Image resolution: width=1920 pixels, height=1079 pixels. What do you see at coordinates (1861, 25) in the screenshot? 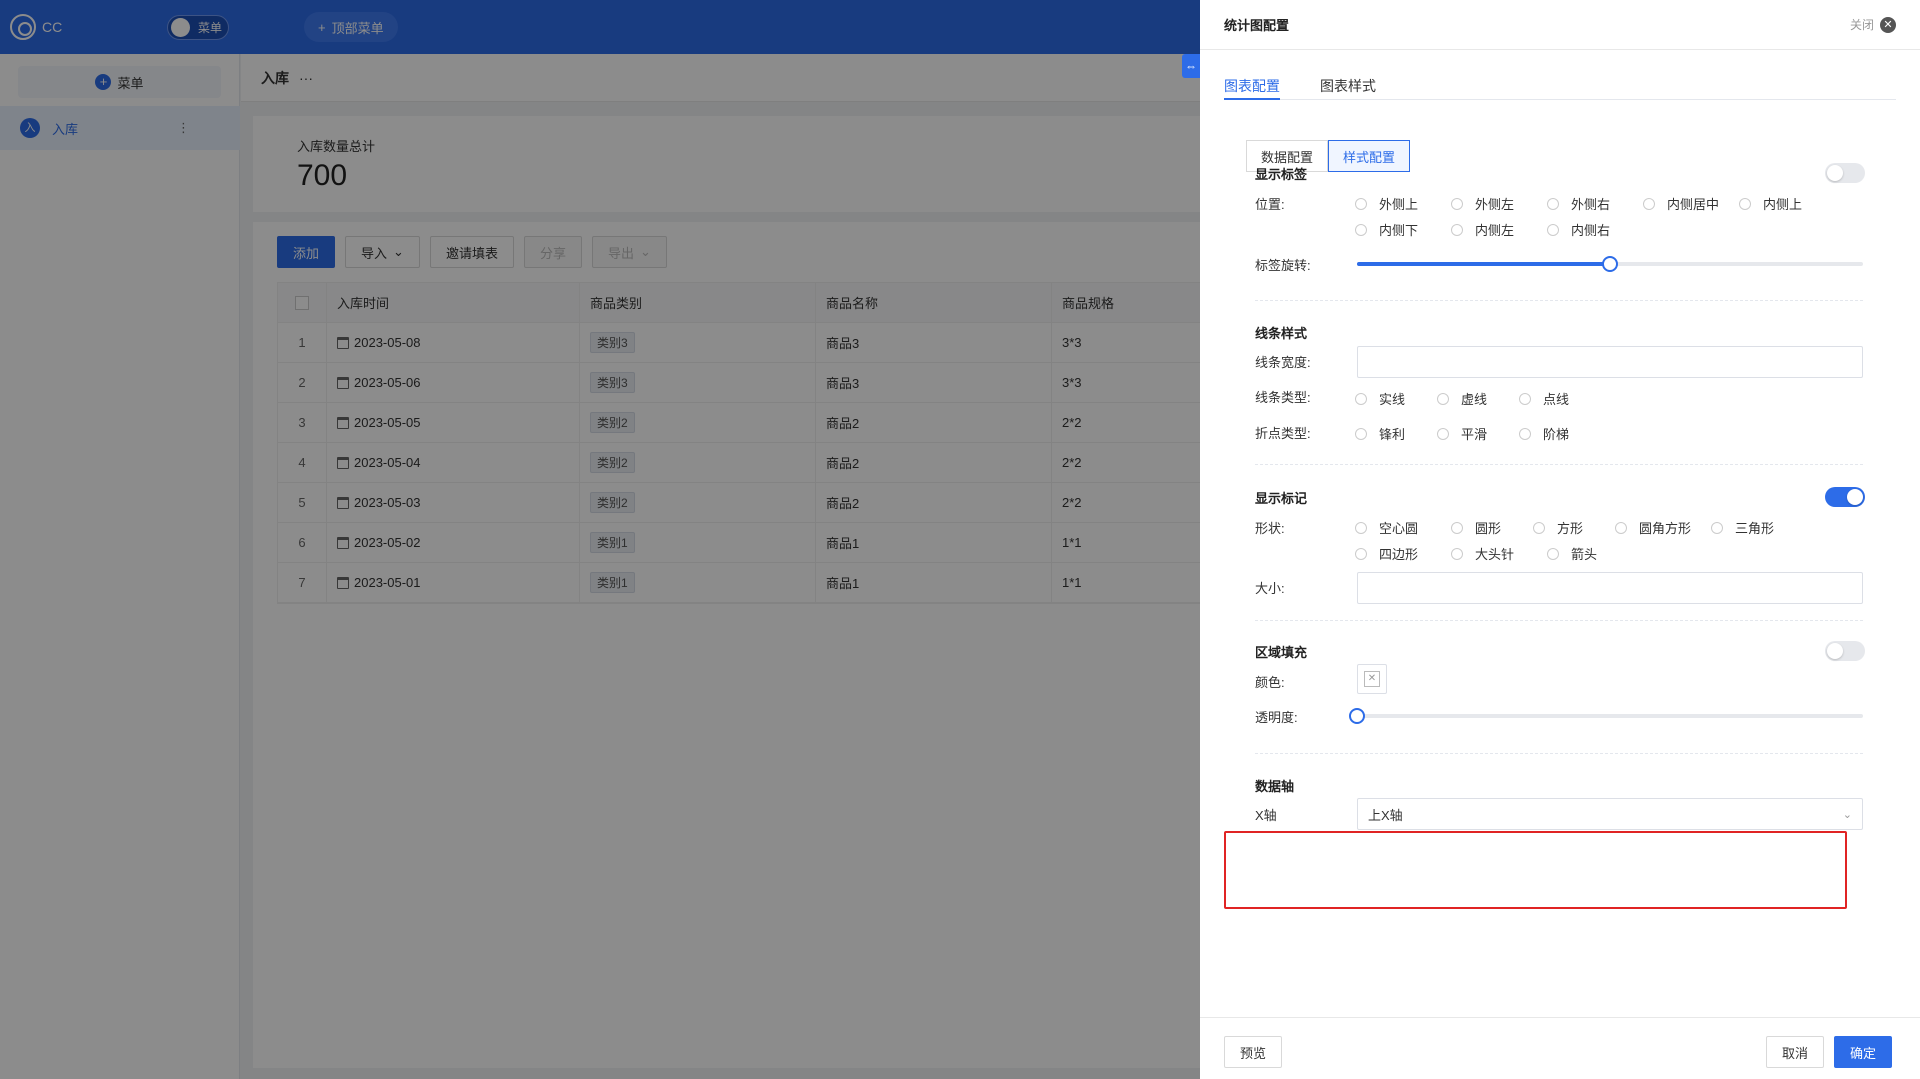
I see `close-label: 关闭` at bounding box center [1861, 25].